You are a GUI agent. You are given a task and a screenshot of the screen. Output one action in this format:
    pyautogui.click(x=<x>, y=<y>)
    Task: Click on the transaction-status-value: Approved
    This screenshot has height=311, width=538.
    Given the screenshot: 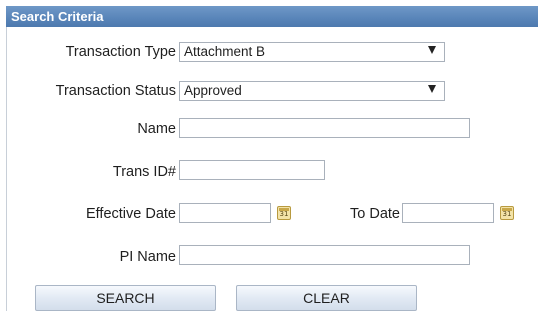 What is the action you would take?
    pyautogui.click(x=213, y=90)
    